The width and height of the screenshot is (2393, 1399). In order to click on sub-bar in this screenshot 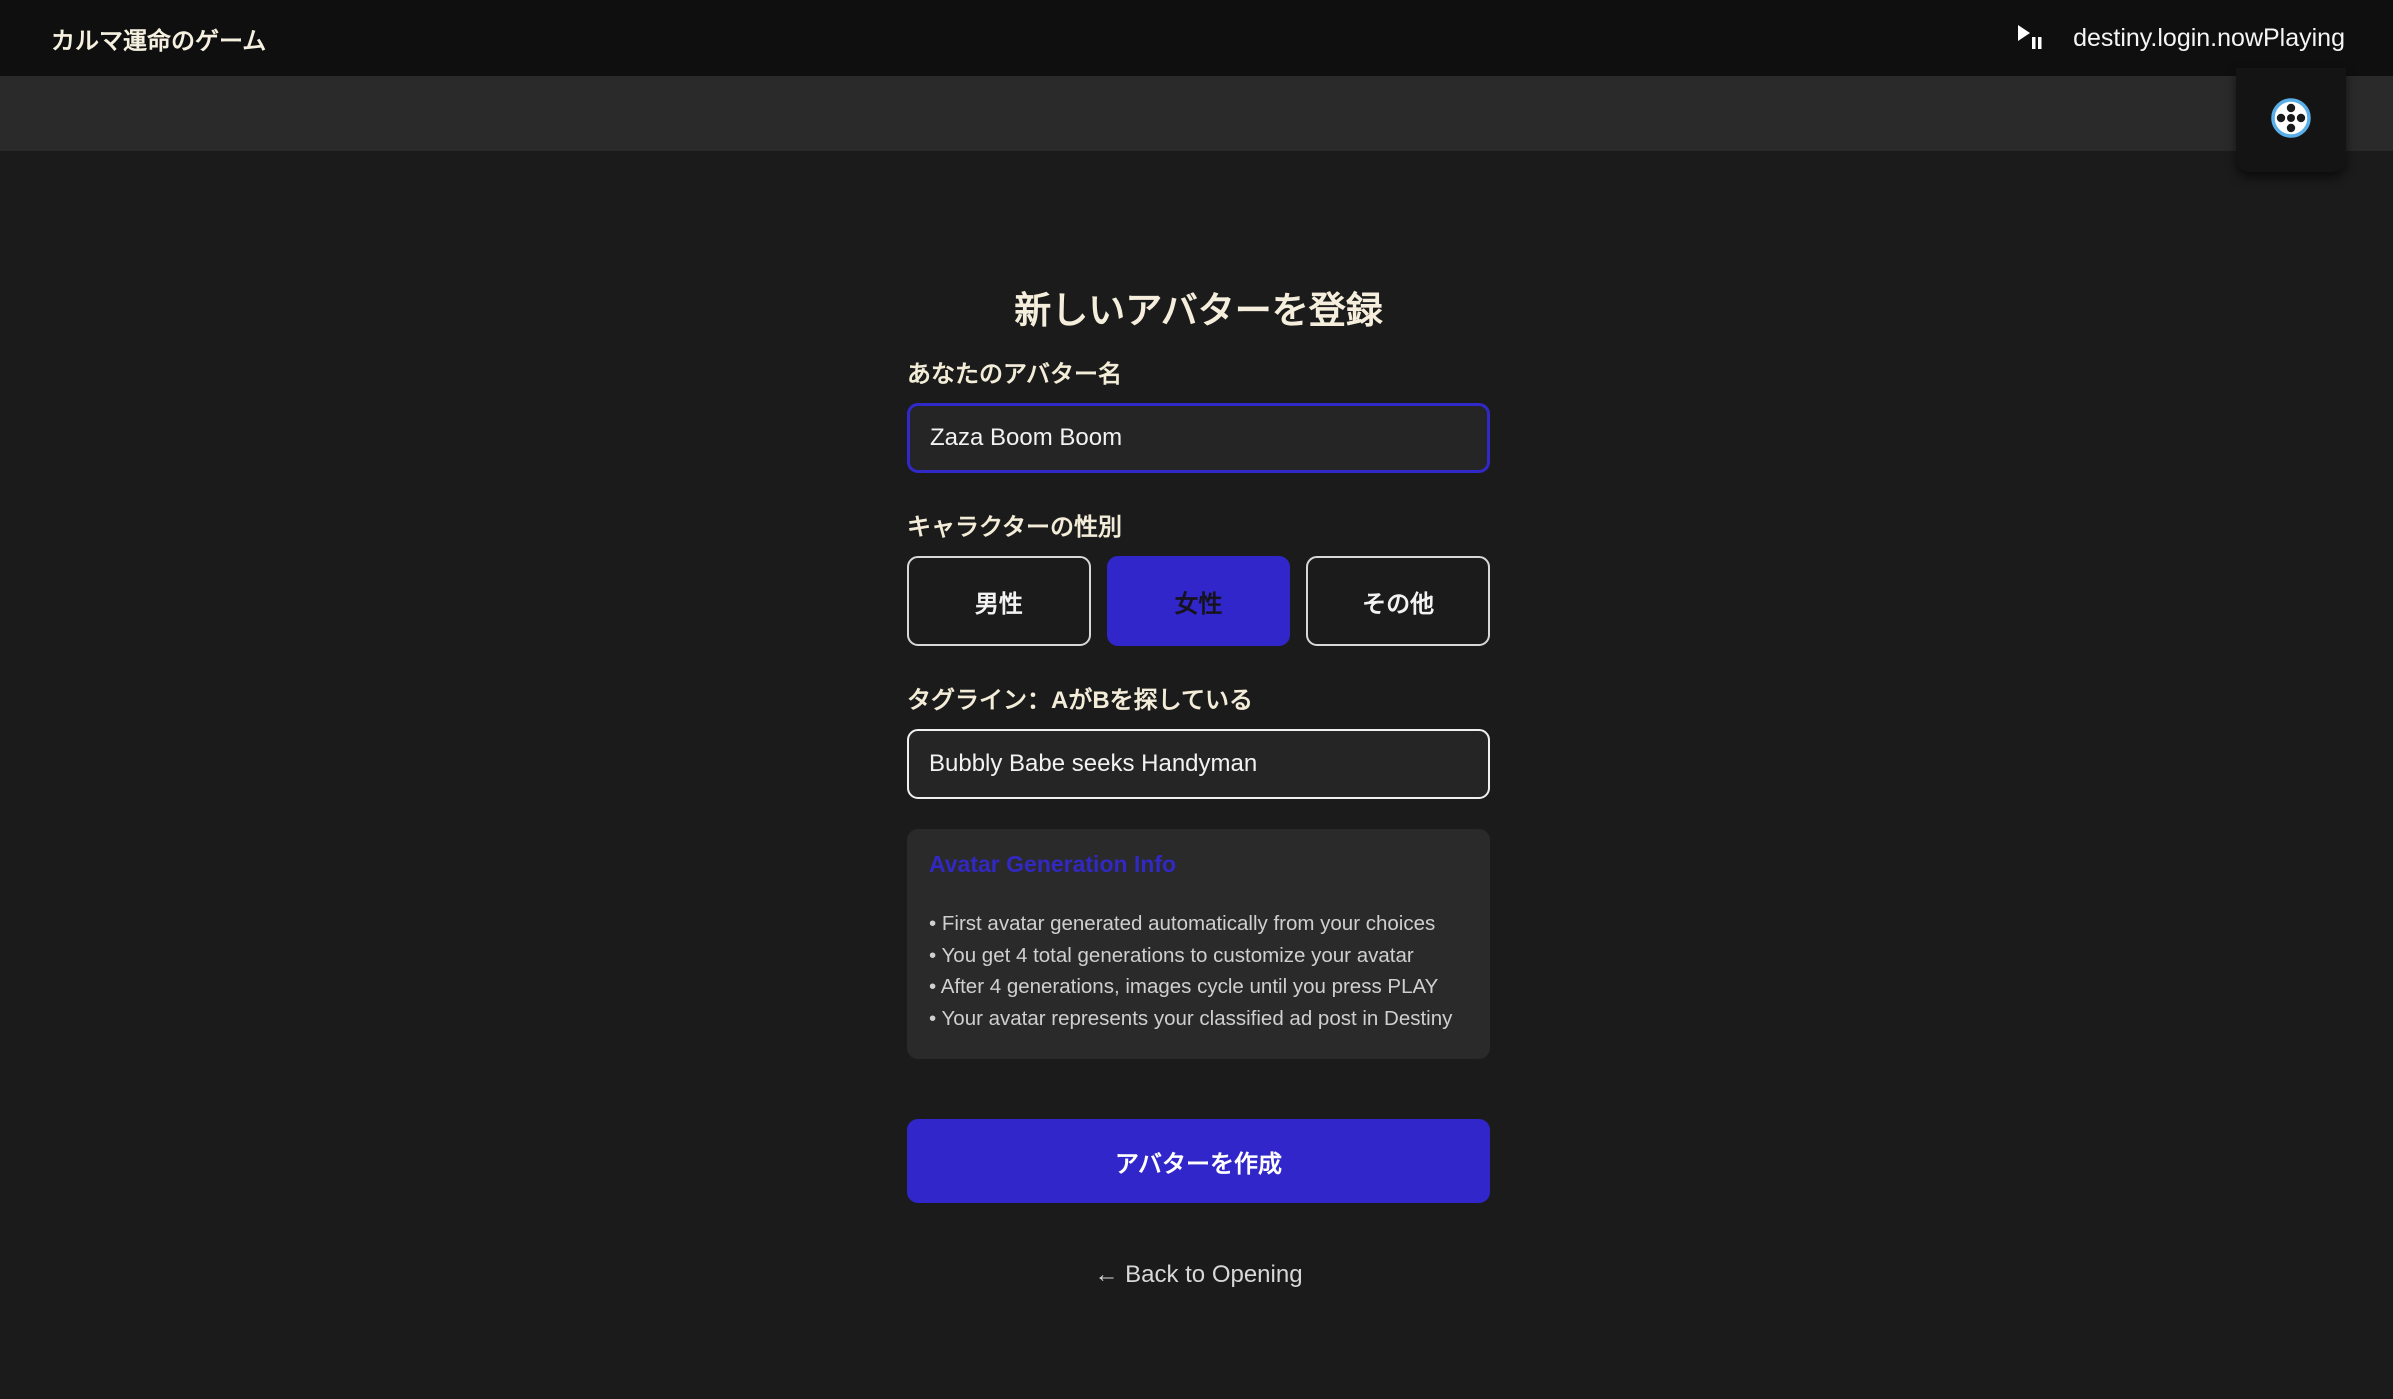, I will do `click(1196, 113)`.